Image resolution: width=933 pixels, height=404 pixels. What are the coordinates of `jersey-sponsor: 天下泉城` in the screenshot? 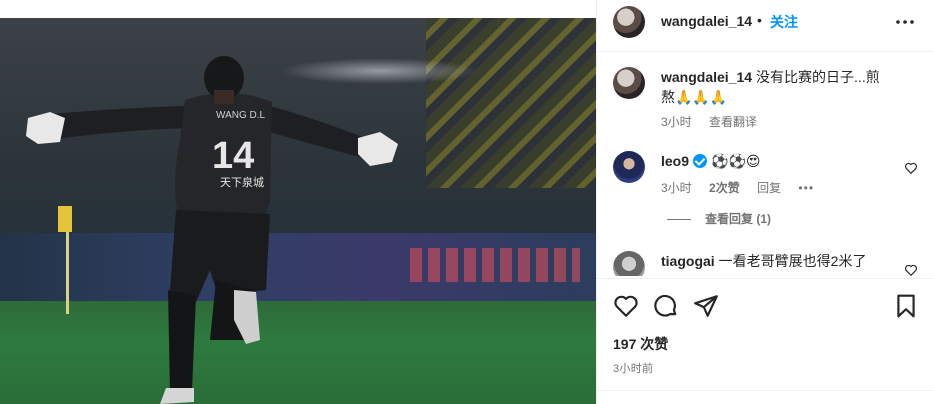 It's located at (242, 182).